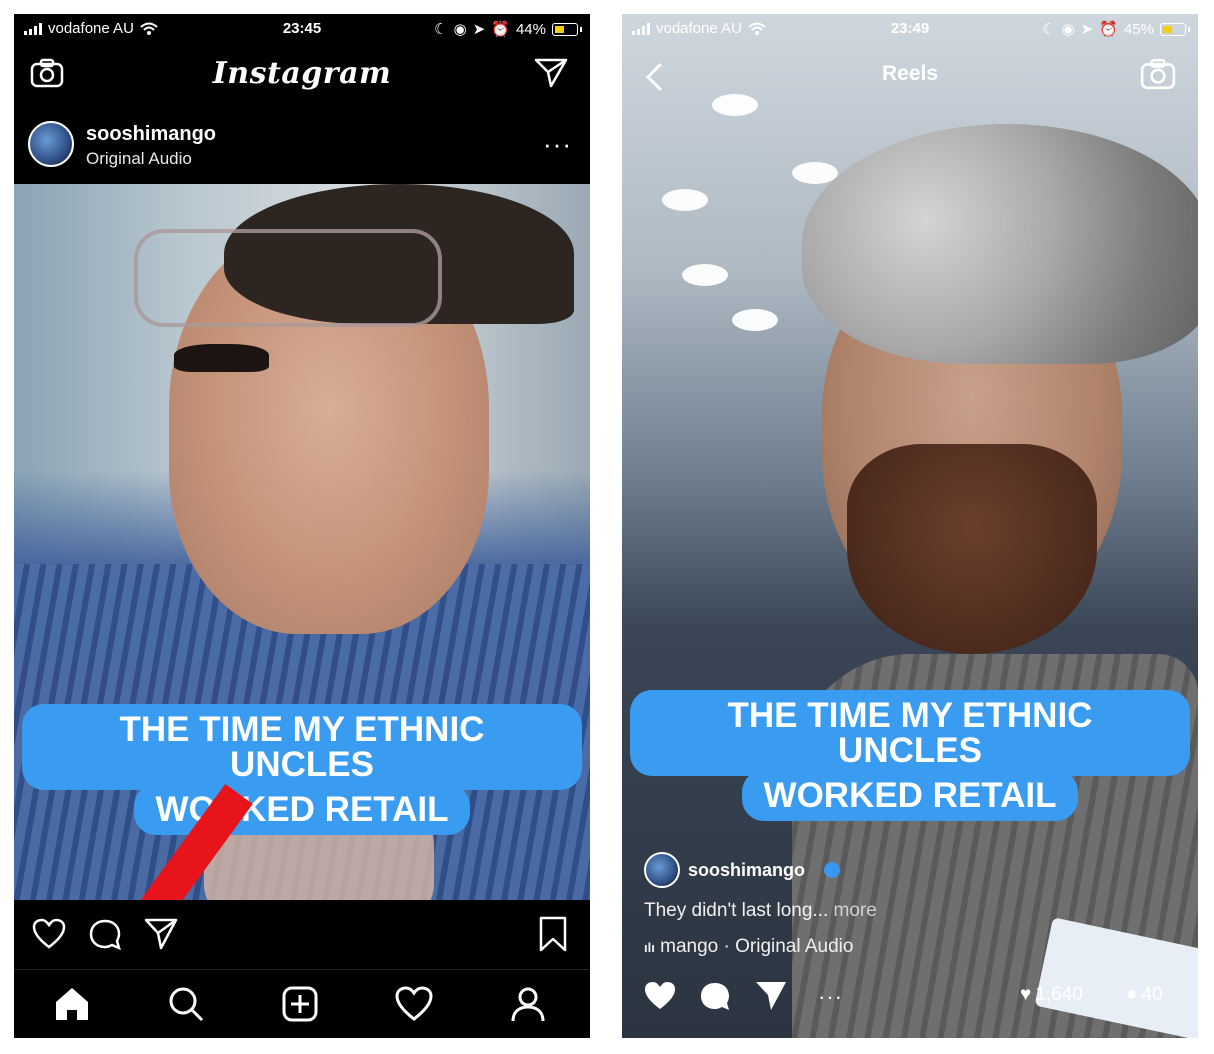 The width and height of the screenshot is (1214, 1054). Describe the element at coordinates (689, 946) in the screenshot. I see `audio-prefix: mango` at that location.